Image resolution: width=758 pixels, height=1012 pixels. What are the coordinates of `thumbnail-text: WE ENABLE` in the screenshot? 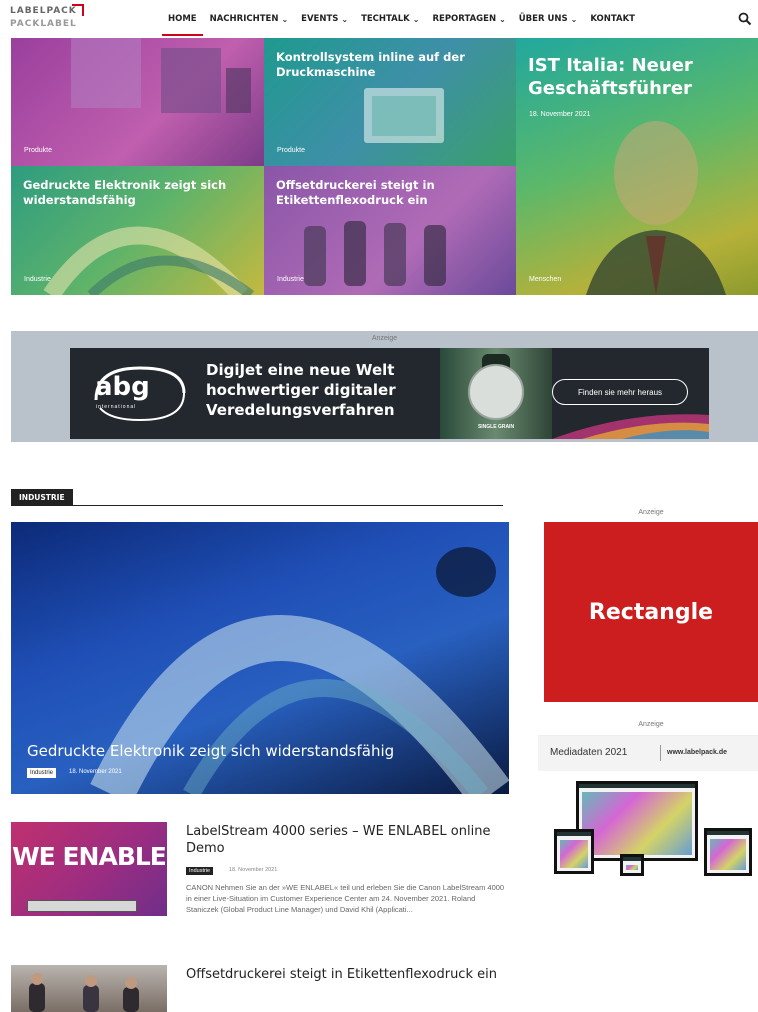 It's located at (89, 856).